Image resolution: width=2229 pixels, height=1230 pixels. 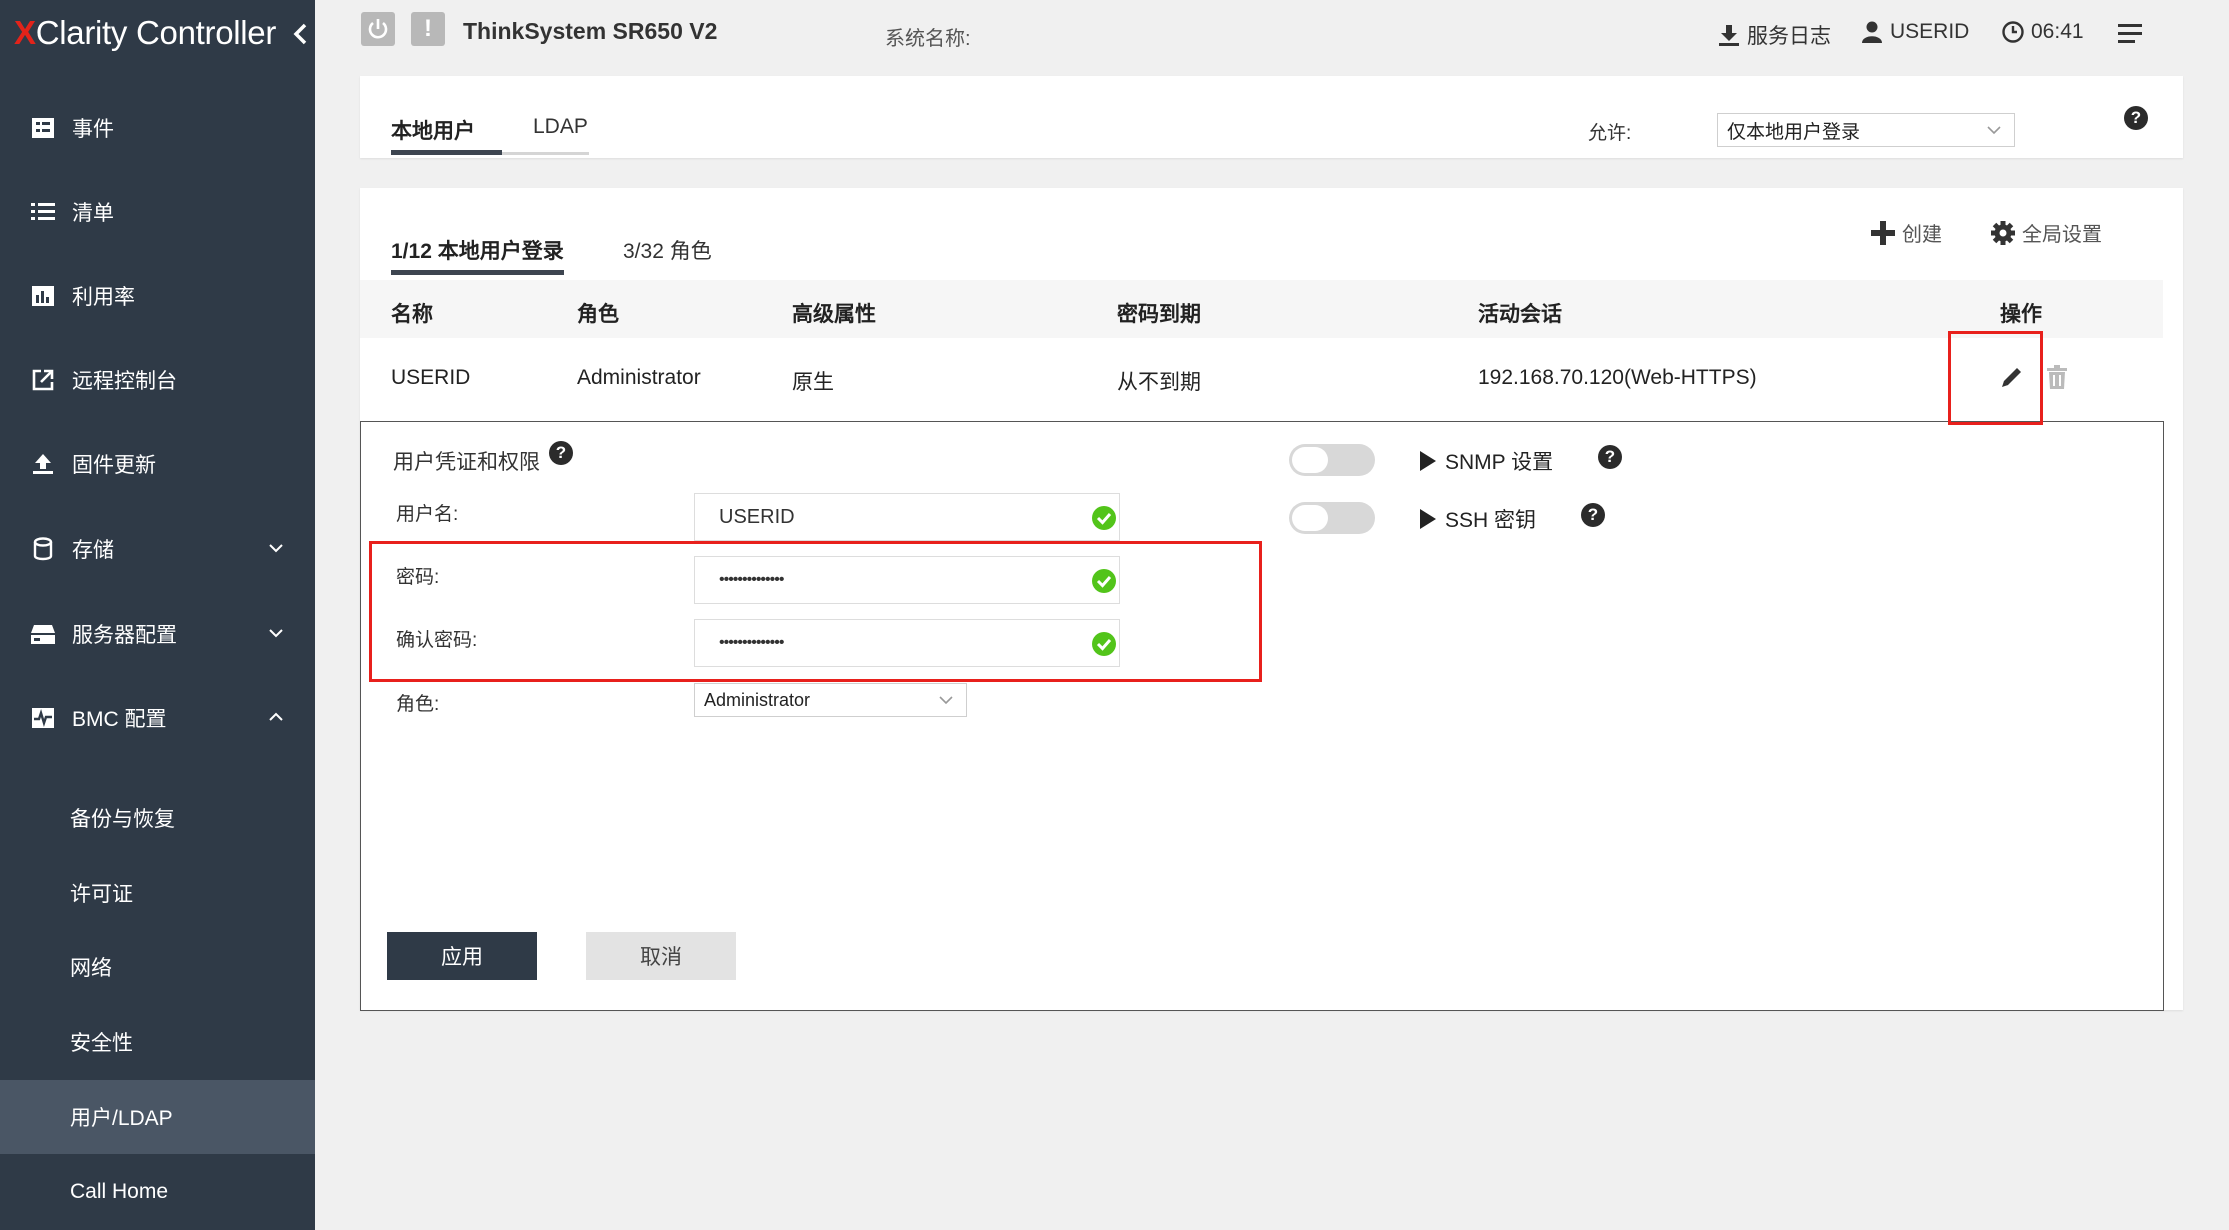 What do you see at coordinates (93, 213) in the screenshot?
I see `sidebar-item-label: 清单` at bounding box center [93, 213].